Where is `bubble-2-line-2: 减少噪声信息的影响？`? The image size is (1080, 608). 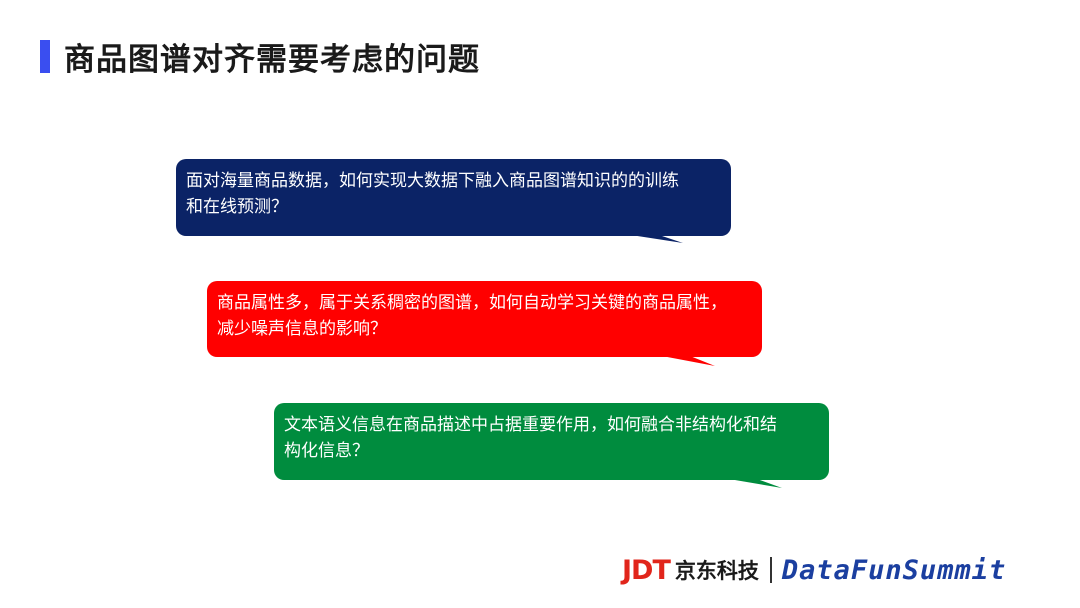
bubble-2-line-2: 减少噪声信息的影响？ is located at coordinates (302, 329).